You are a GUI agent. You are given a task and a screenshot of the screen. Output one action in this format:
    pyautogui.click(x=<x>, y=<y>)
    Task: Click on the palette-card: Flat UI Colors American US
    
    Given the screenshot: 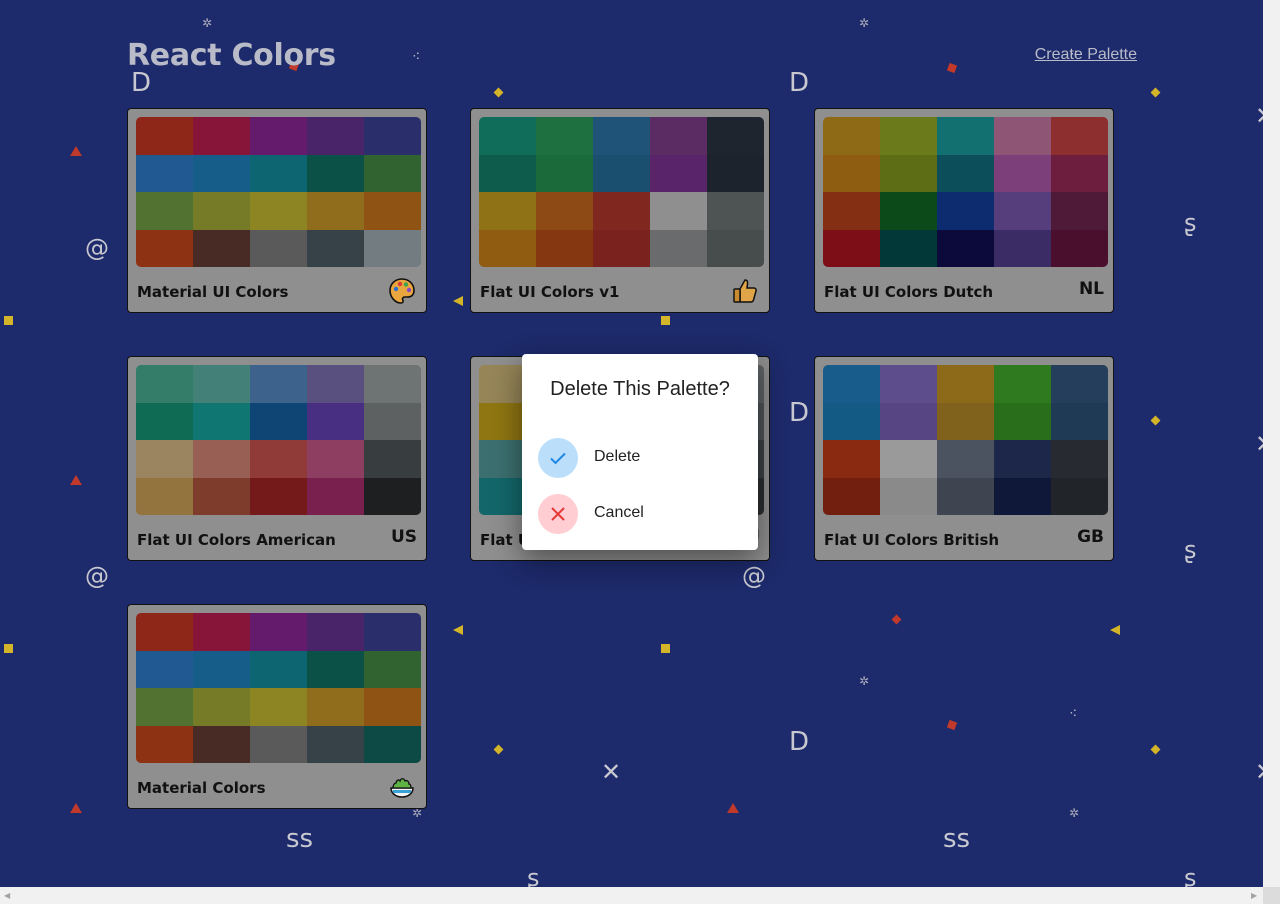 What is the action you would take?
    pyautogui.click(x=277, y=458)
    